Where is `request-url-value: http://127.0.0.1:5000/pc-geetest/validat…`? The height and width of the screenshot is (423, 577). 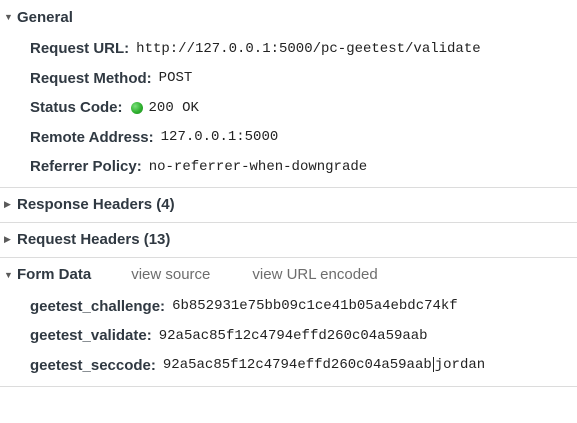
request-url-value: http://127.0.0.1:5000/pc-geetest/validat… is located at coordinates (308, 48).